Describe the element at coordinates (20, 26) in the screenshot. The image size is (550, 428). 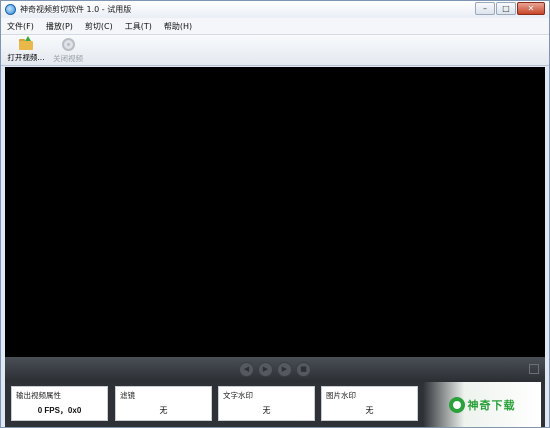
I see `menu-file: 文件(F)` at that location.